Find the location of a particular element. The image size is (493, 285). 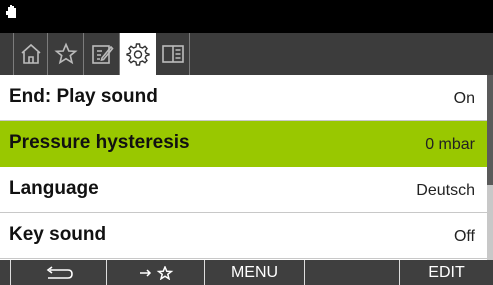

back-softkey is located at coordinates (58, 272).